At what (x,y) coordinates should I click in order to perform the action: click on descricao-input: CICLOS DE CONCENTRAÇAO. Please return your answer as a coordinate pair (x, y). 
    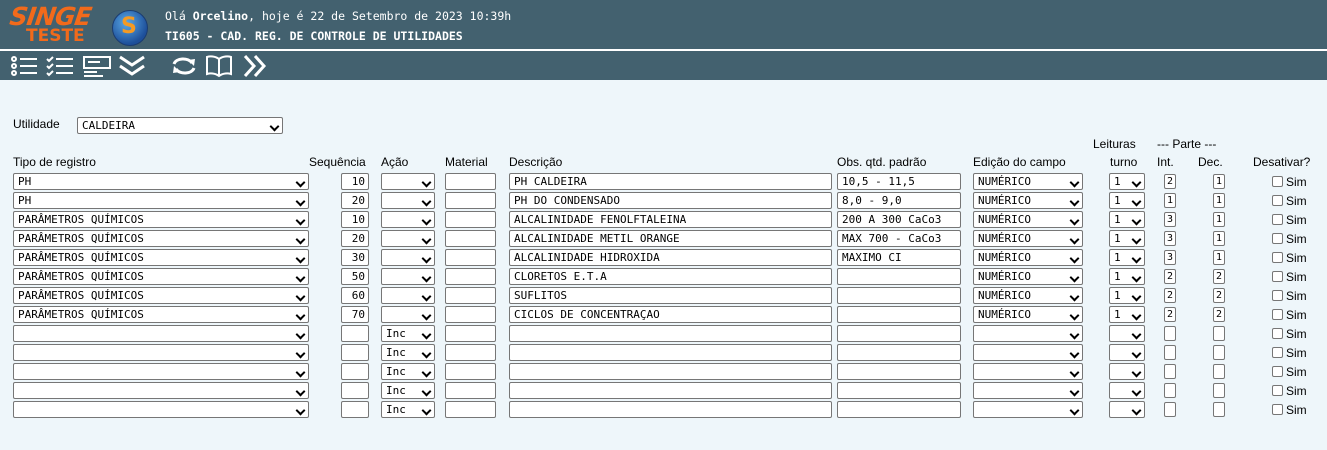
    Looking at the image, I should click on (670, 314).